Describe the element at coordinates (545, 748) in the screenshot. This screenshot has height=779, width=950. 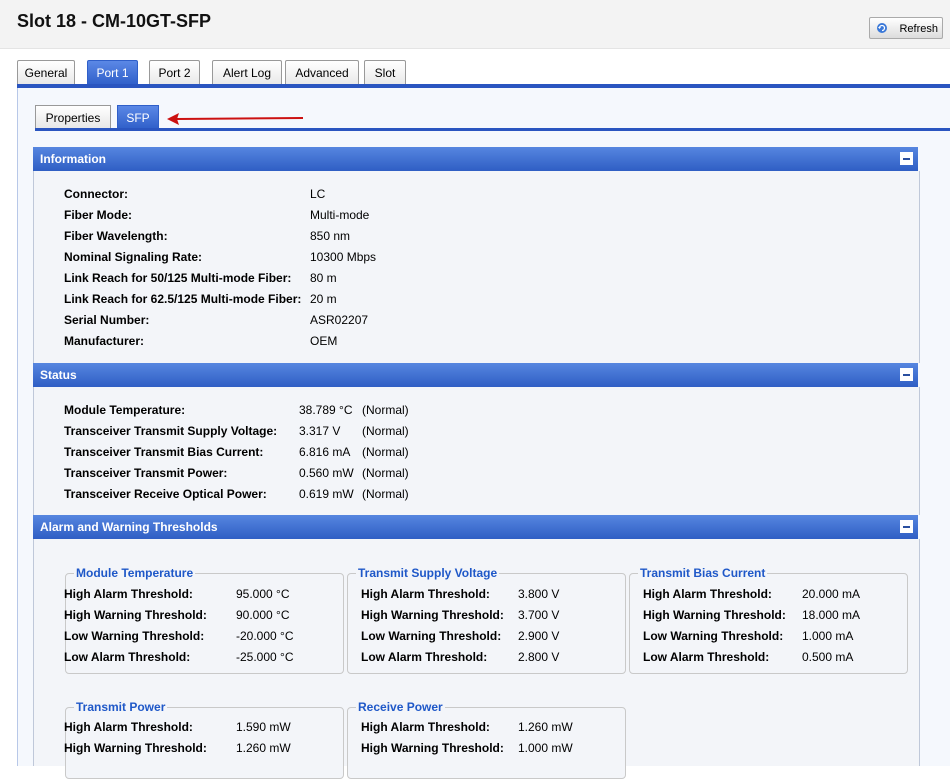
I see `threshold-value: 1.000 mW` at that location.